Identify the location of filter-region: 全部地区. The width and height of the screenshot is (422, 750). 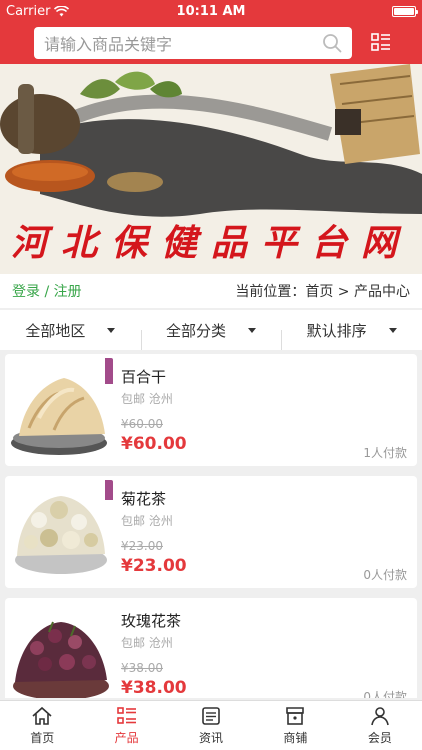
(70, 330).